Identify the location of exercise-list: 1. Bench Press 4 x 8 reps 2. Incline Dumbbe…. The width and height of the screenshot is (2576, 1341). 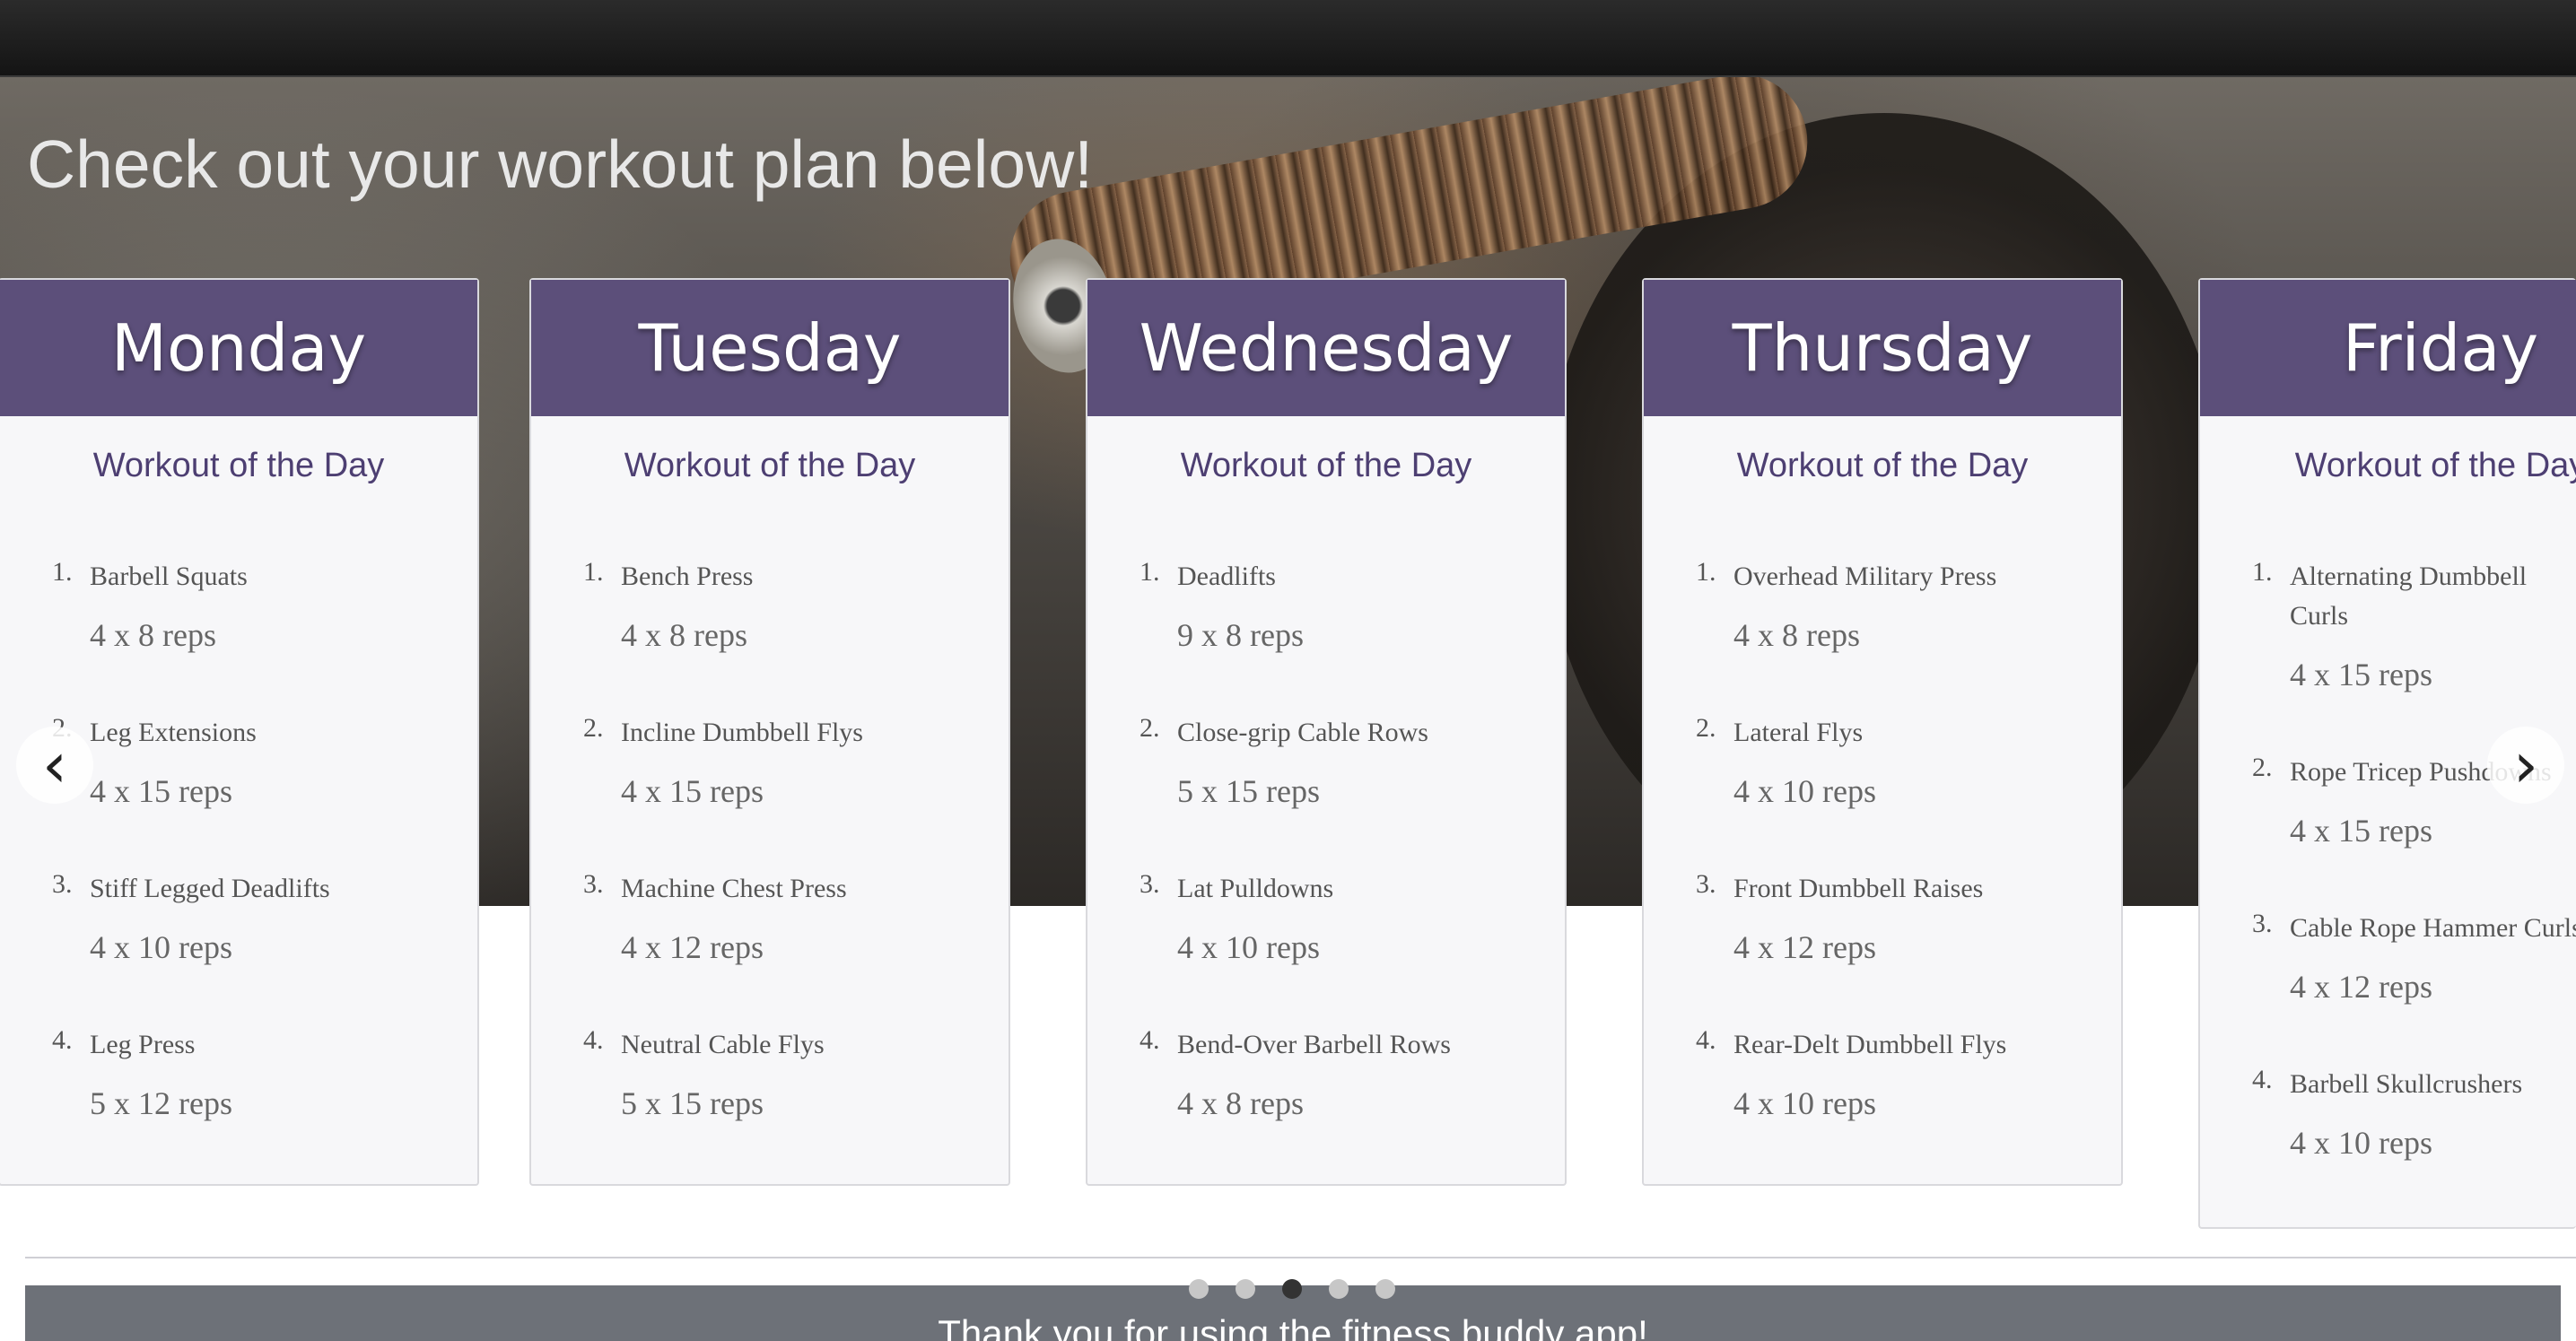
(770, 839).